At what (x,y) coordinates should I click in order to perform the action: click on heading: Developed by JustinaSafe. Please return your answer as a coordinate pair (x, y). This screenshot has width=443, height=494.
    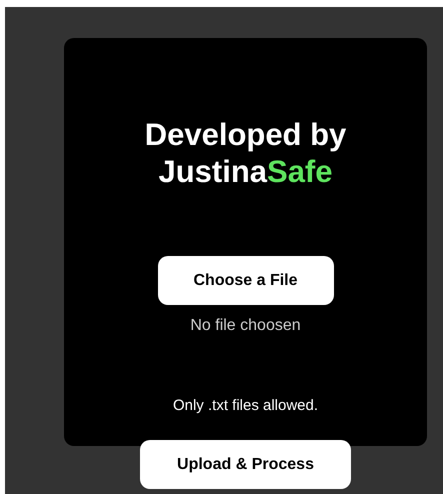
    Looking at the image, I should click on (245, 153).